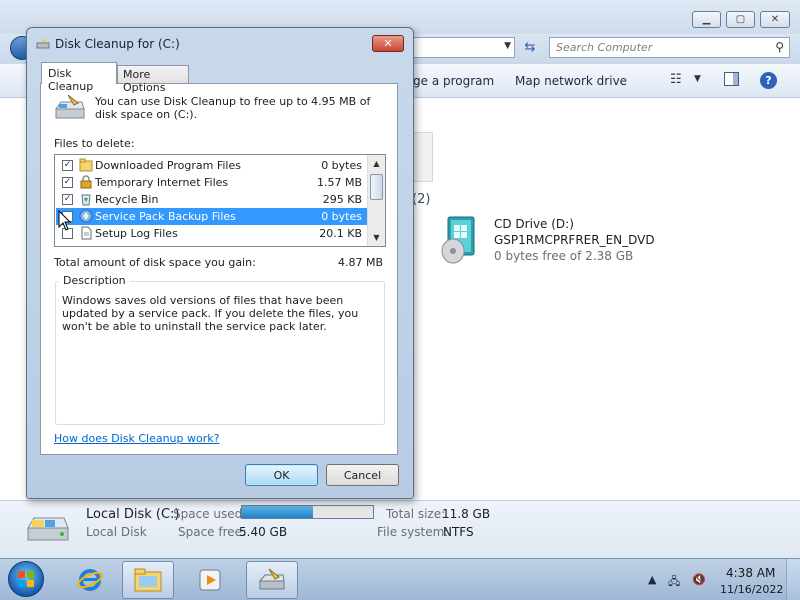 The image size is (800, 600). I want to click on mouse-cursor-icon, so click(65, 220).